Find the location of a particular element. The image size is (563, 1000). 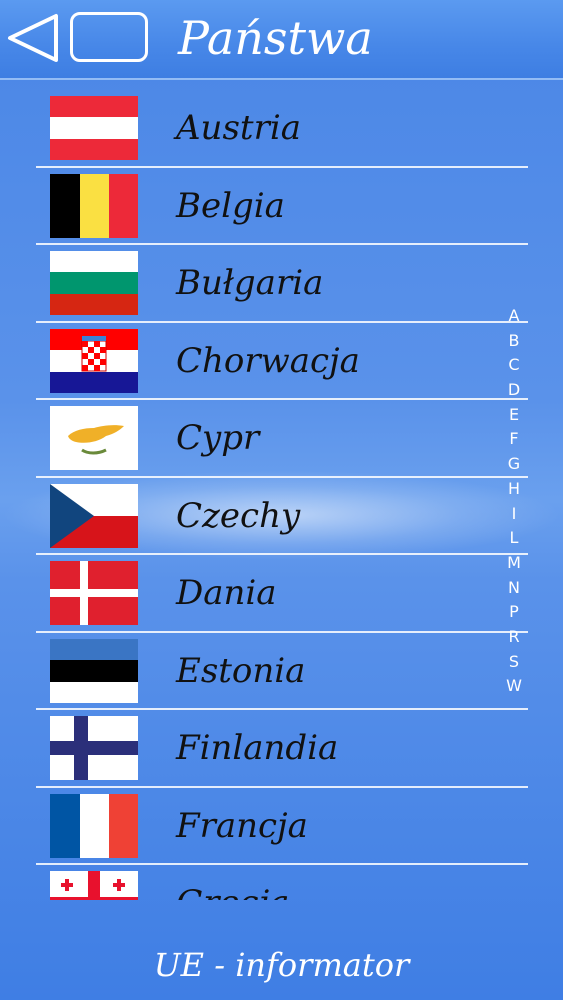

list-item: Francja is located at coordinates (282, 826).